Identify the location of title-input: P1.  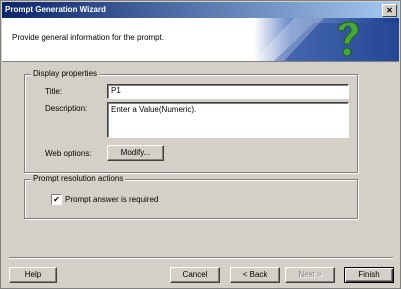
(228, 91).